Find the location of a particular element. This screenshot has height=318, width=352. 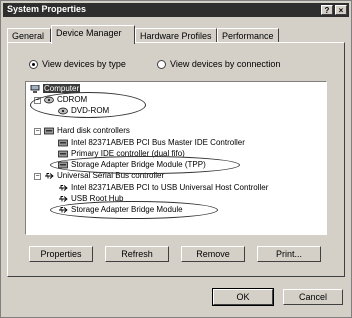

computer-icon is located at coordinates (35, 88).